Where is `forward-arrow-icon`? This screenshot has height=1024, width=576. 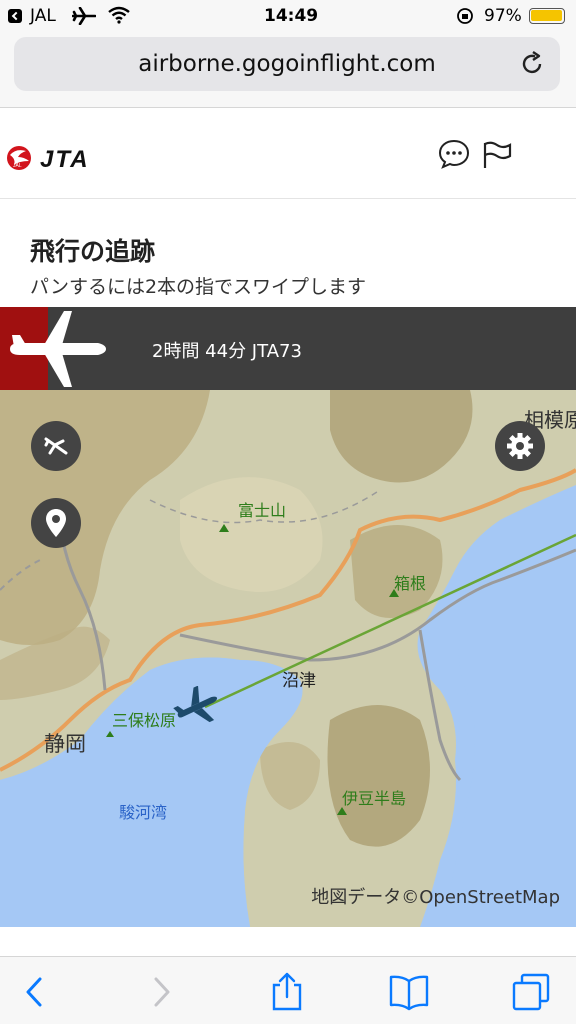 forward-arrow-icon is located at coordinates (161, 992).